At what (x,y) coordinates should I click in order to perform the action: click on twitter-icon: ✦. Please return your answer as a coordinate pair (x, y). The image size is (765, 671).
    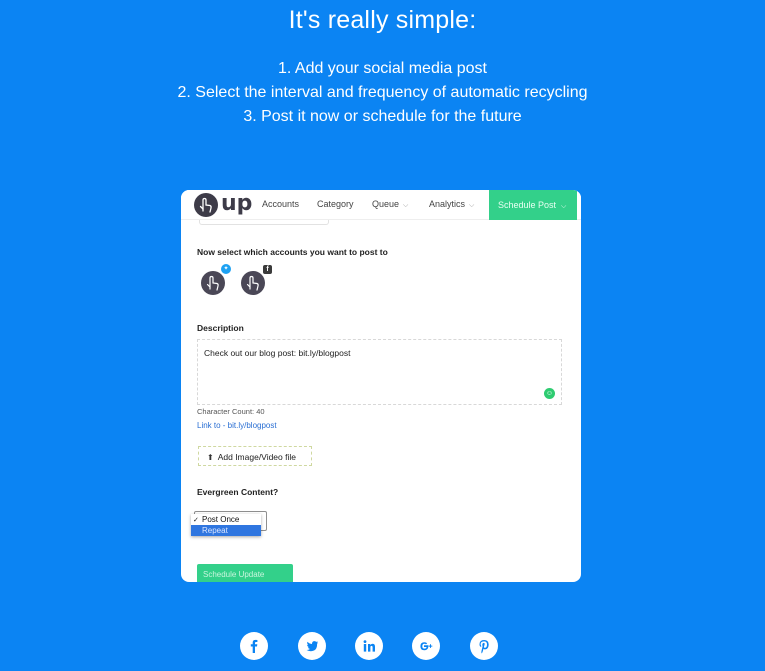
    Looking at the image, I should click on (226, 269).